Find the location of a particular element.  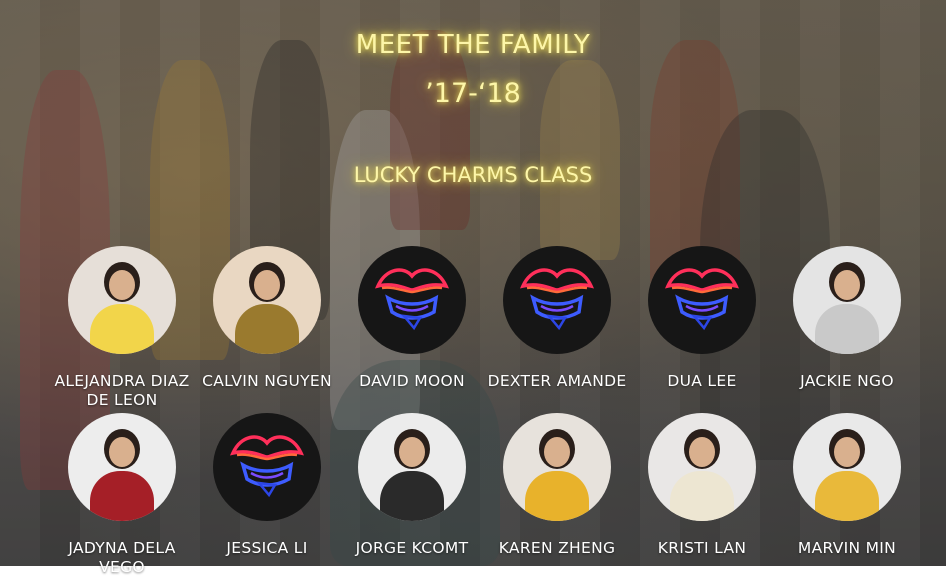

member-card: MARVIN MIN is located at coordinates (847, 485).